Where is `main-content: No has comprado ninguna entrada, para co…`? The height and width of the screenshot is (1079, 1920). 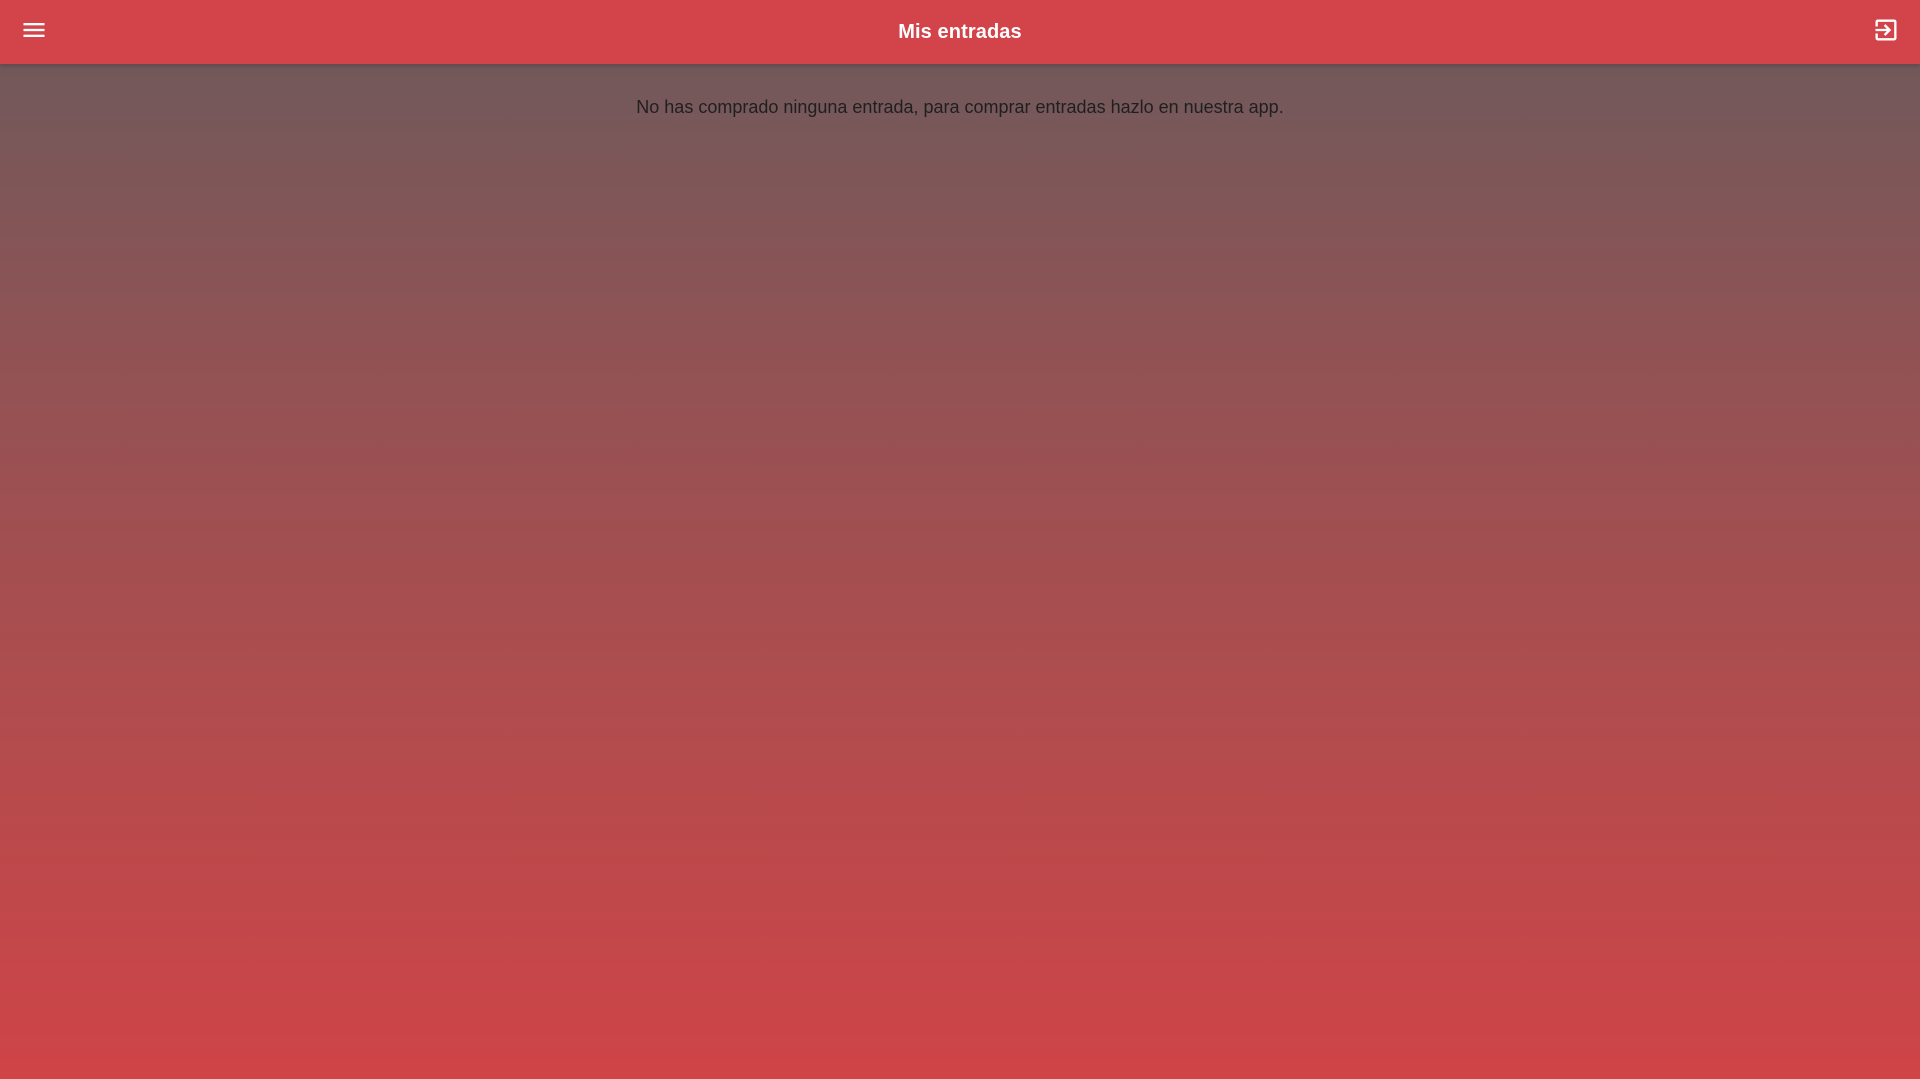 main-content: No has comprado ninguna entrada, para co… is located at coordinates (960, 91).